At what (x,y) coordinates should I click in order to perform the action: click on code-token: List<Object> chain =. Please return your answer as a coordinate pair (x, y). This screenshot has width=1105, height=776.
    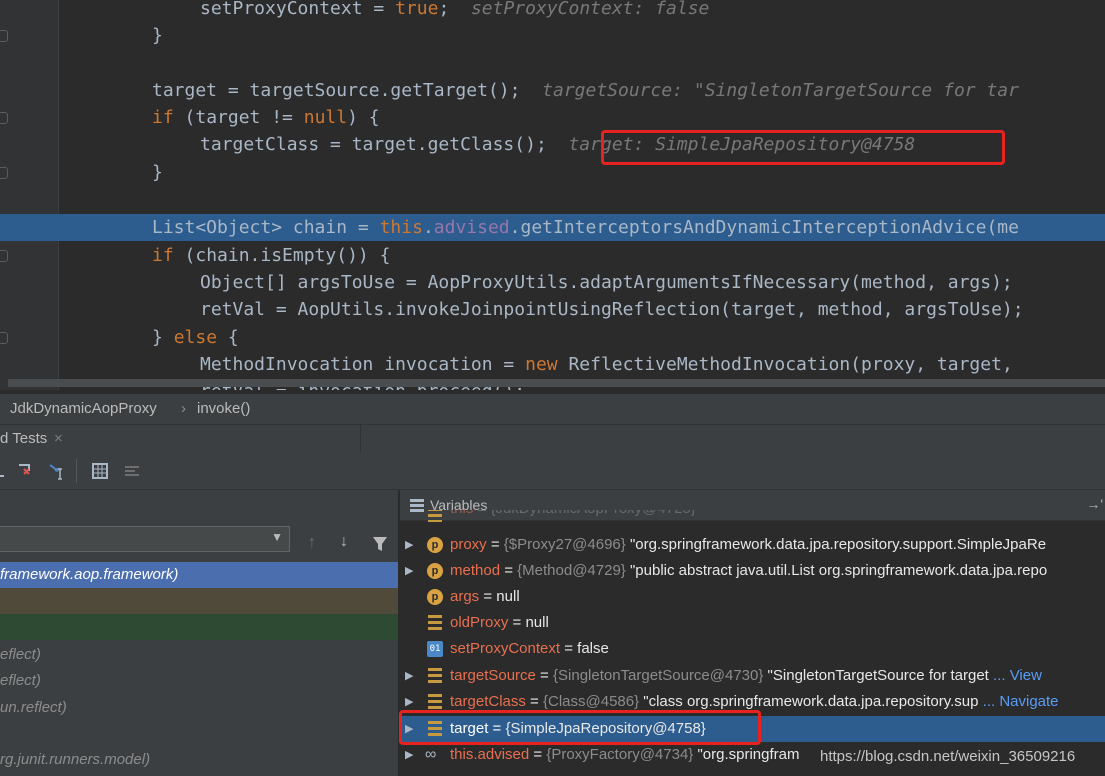
    Looking at the image, I should click on (266, 227).